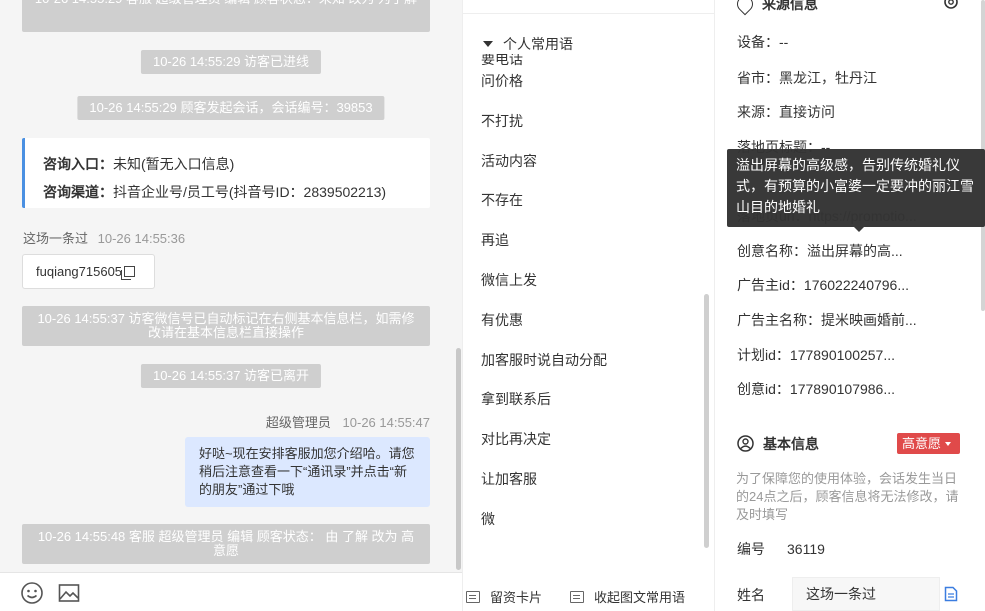  What do you see at coordinates (544, 130) in the screenshot?
I see `phrase-item: 不打扰` at bounding box center [544, 130].